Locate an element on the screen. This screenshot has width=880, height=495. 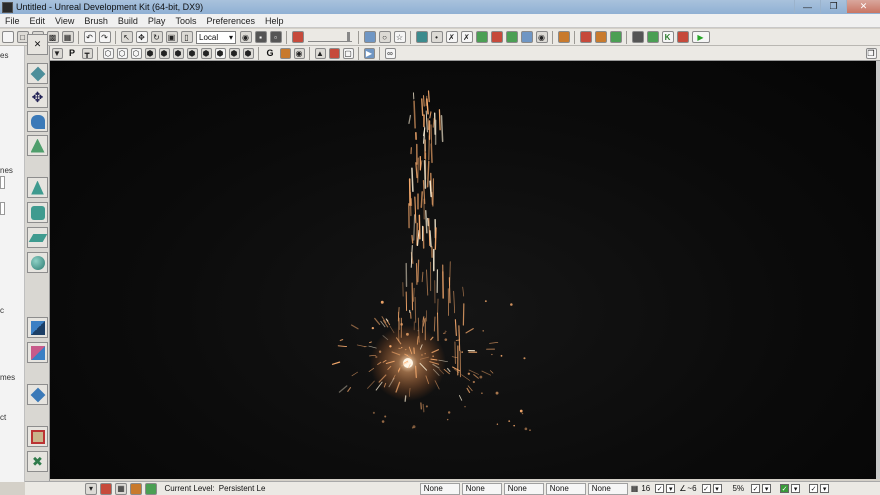
dropdown-arrow-icon: ▾ is located at coordinates (91, 488).